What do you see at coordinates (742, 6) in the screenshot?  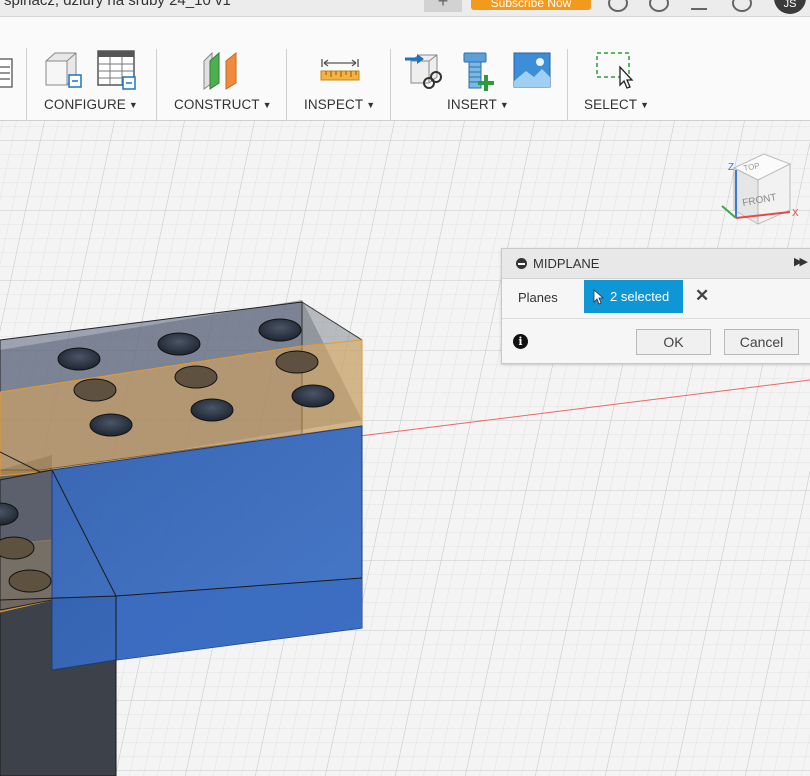 I see `help-icon` at bounding box center [742, 6].